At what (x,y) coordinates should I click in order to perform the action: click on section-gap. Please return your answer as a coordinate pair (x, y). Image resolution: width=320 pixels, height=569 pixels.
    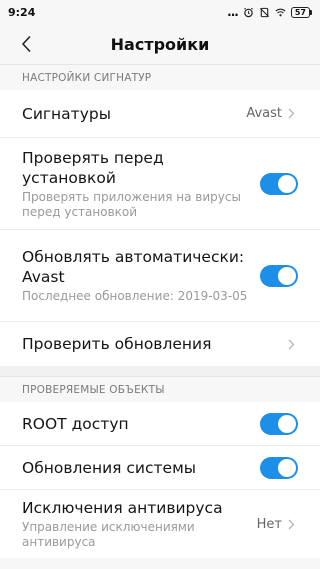
    Looking at the image, I should click on (160, 371).